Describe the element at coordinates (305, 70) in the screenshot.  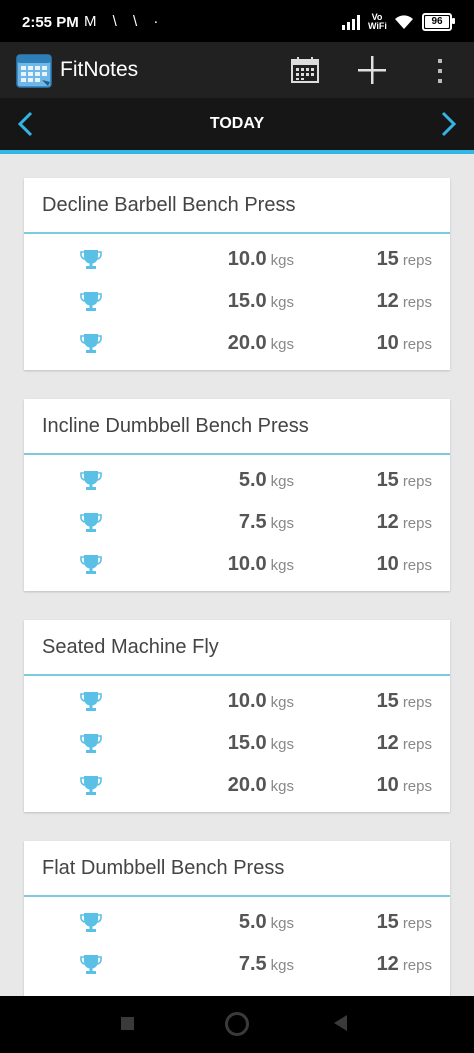
I see `calendar-icon` at that location.